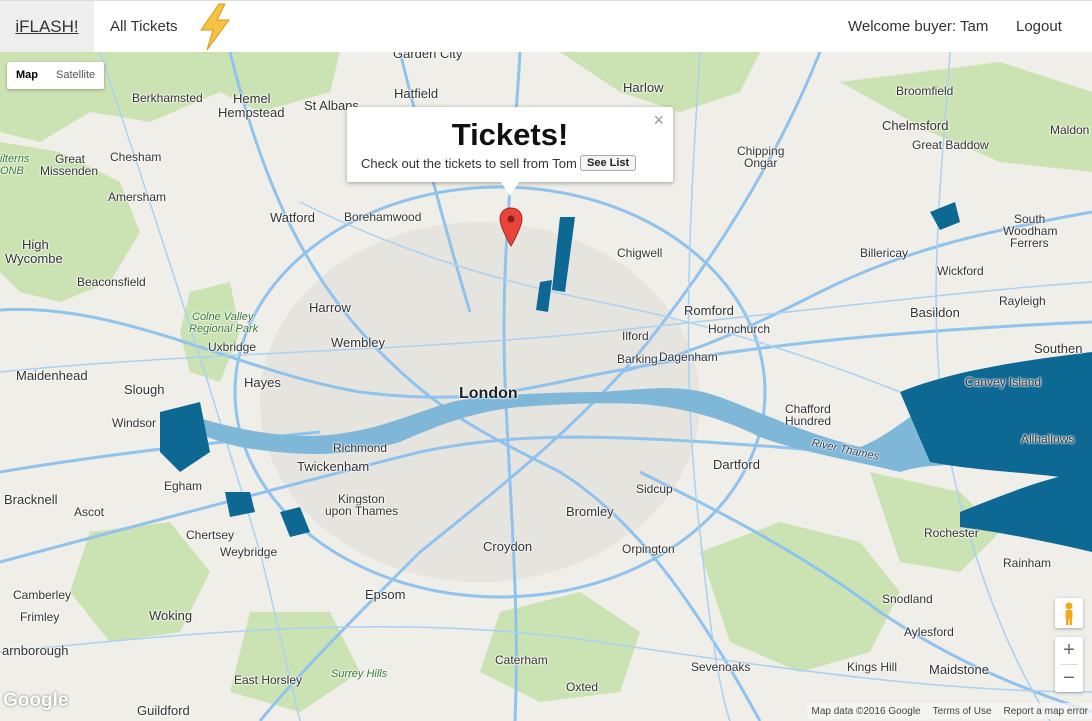 The width and height of the screenshot is (1092, 721). I want to click on lightning-bolt-icon, so click(215, 27).